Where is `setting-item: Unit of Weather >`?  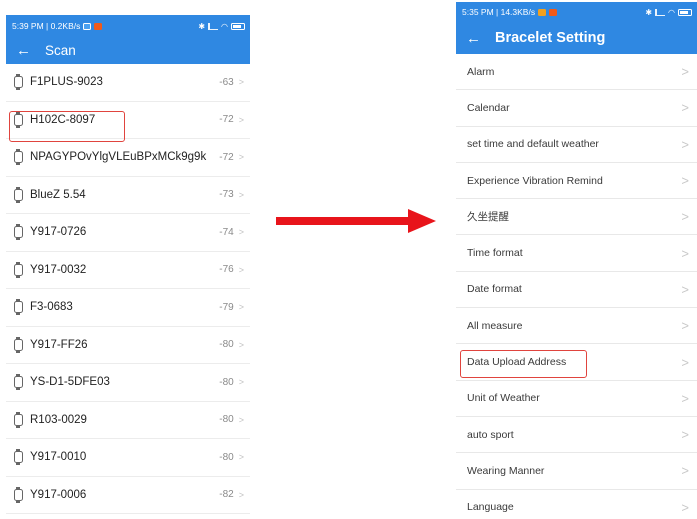 setting-item: Unit of Weather > is located at coordinates (576, 399).